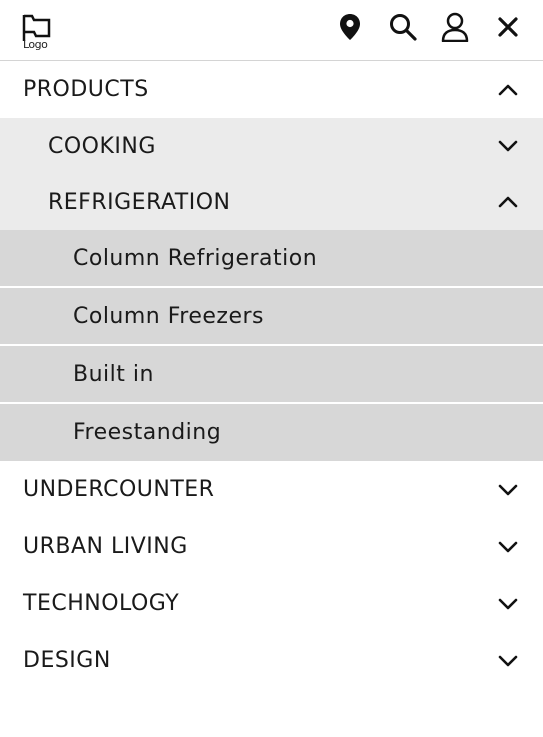  Describe the element at coordinates (119, 489) in the screenshot. I see `menu-item-label: UNDERCOUNTER` at that location.